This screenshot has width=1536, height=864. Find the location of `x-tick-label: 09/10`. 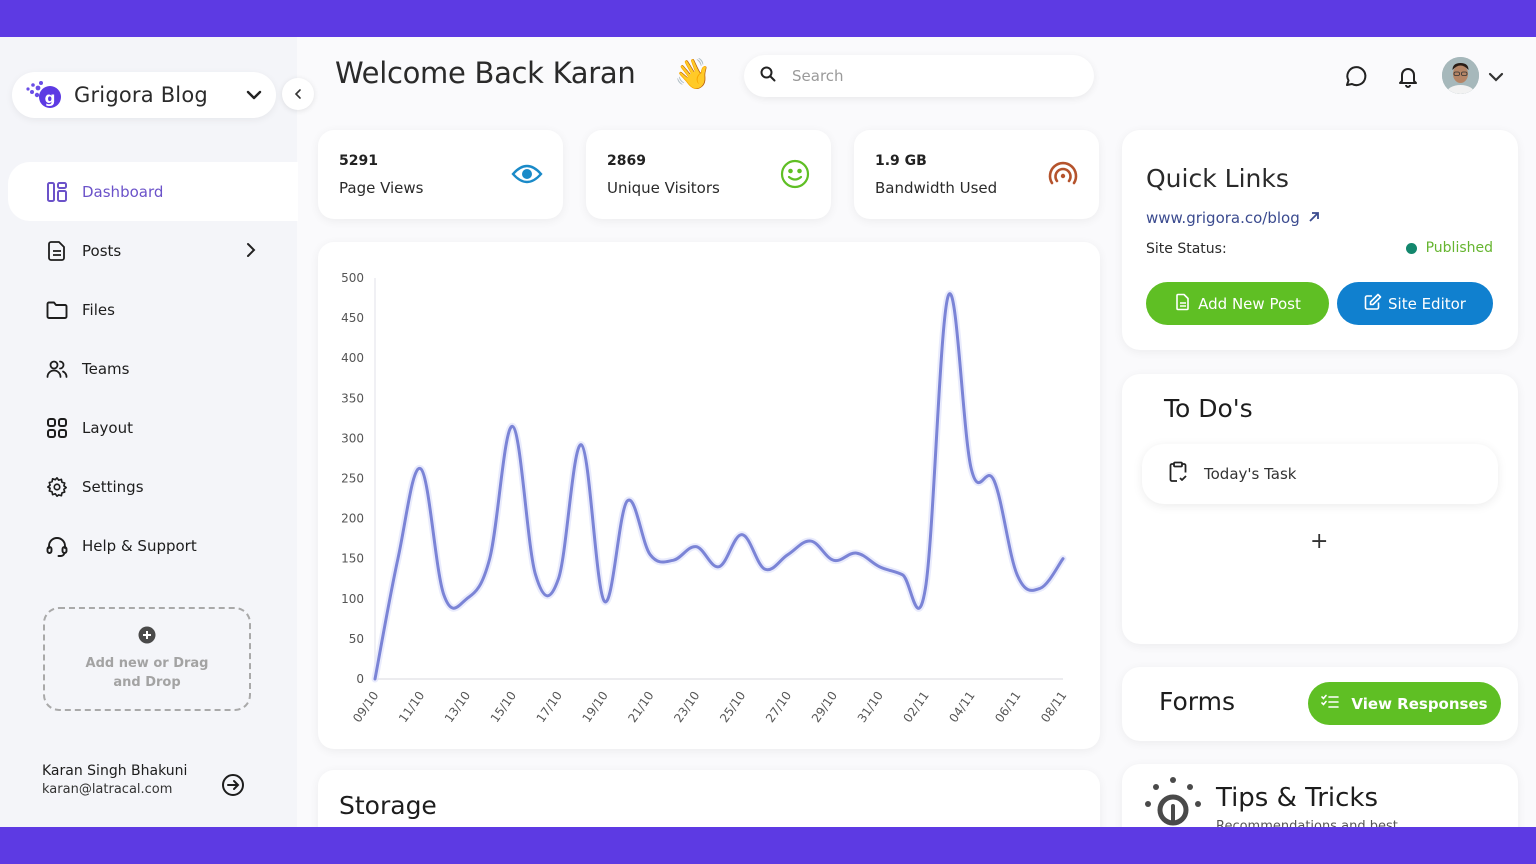

x-tick-label: 09/10 is located at coordinates (365, 707).